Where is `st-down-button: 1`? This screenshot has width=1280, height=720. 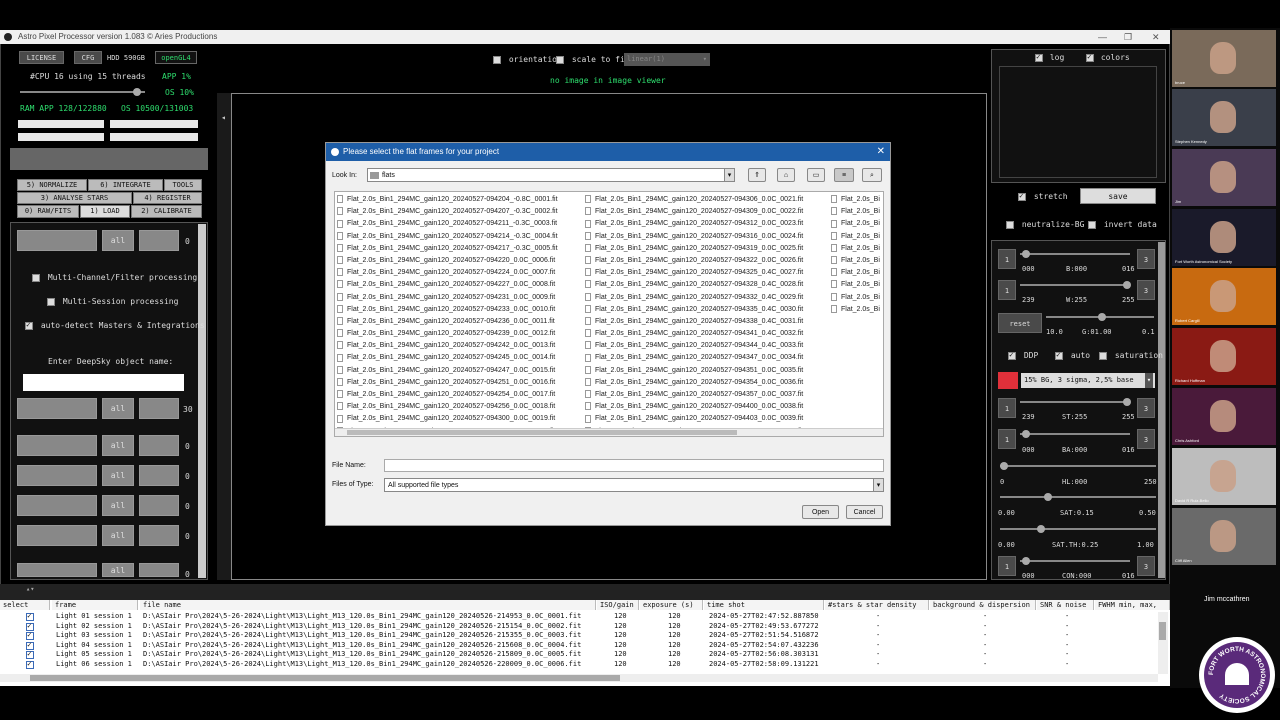
st-down-button: 1 is located at coordinates (1007, 408).